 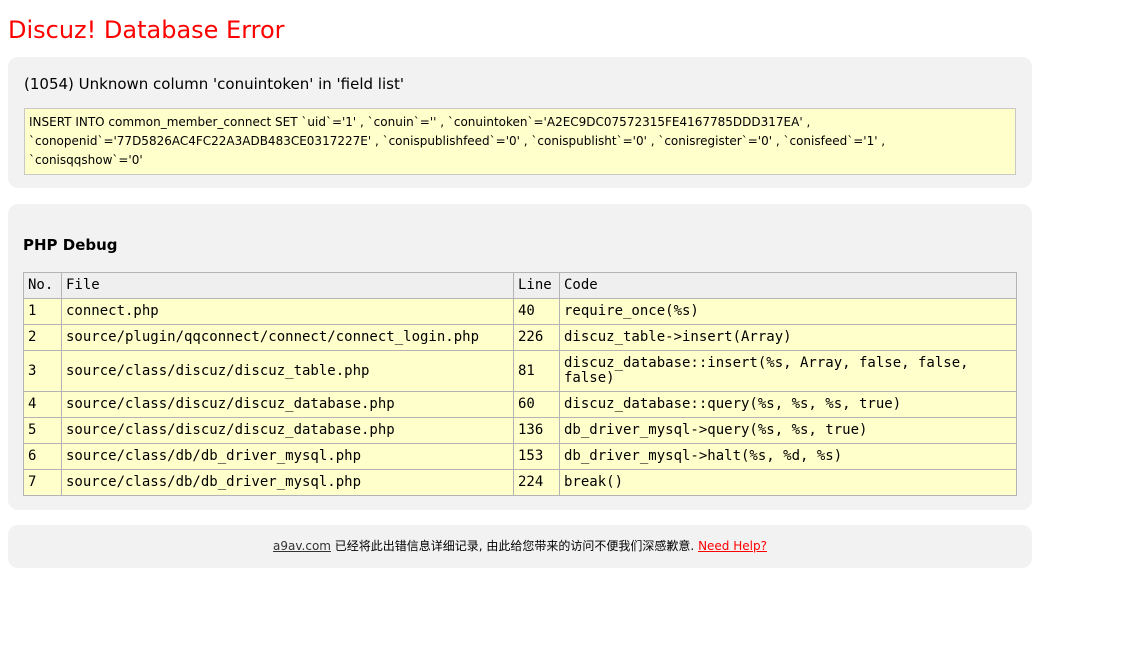 What do you see at coordinates (536, 371) in the screenshot?
I see `cell-line: 81` at bounding box center [536, 371].